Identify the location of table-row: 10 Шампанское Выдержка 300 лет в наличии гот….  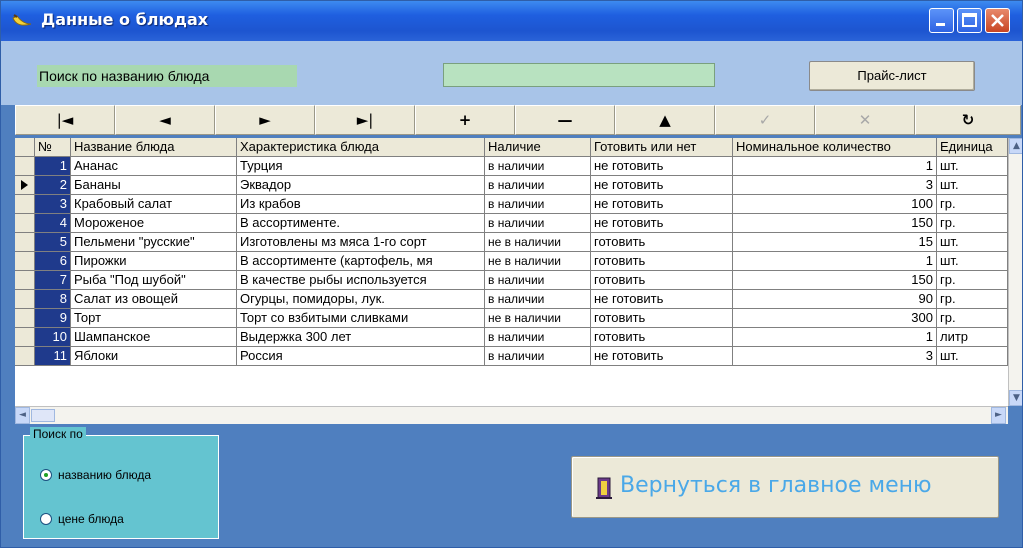
(511, 337).